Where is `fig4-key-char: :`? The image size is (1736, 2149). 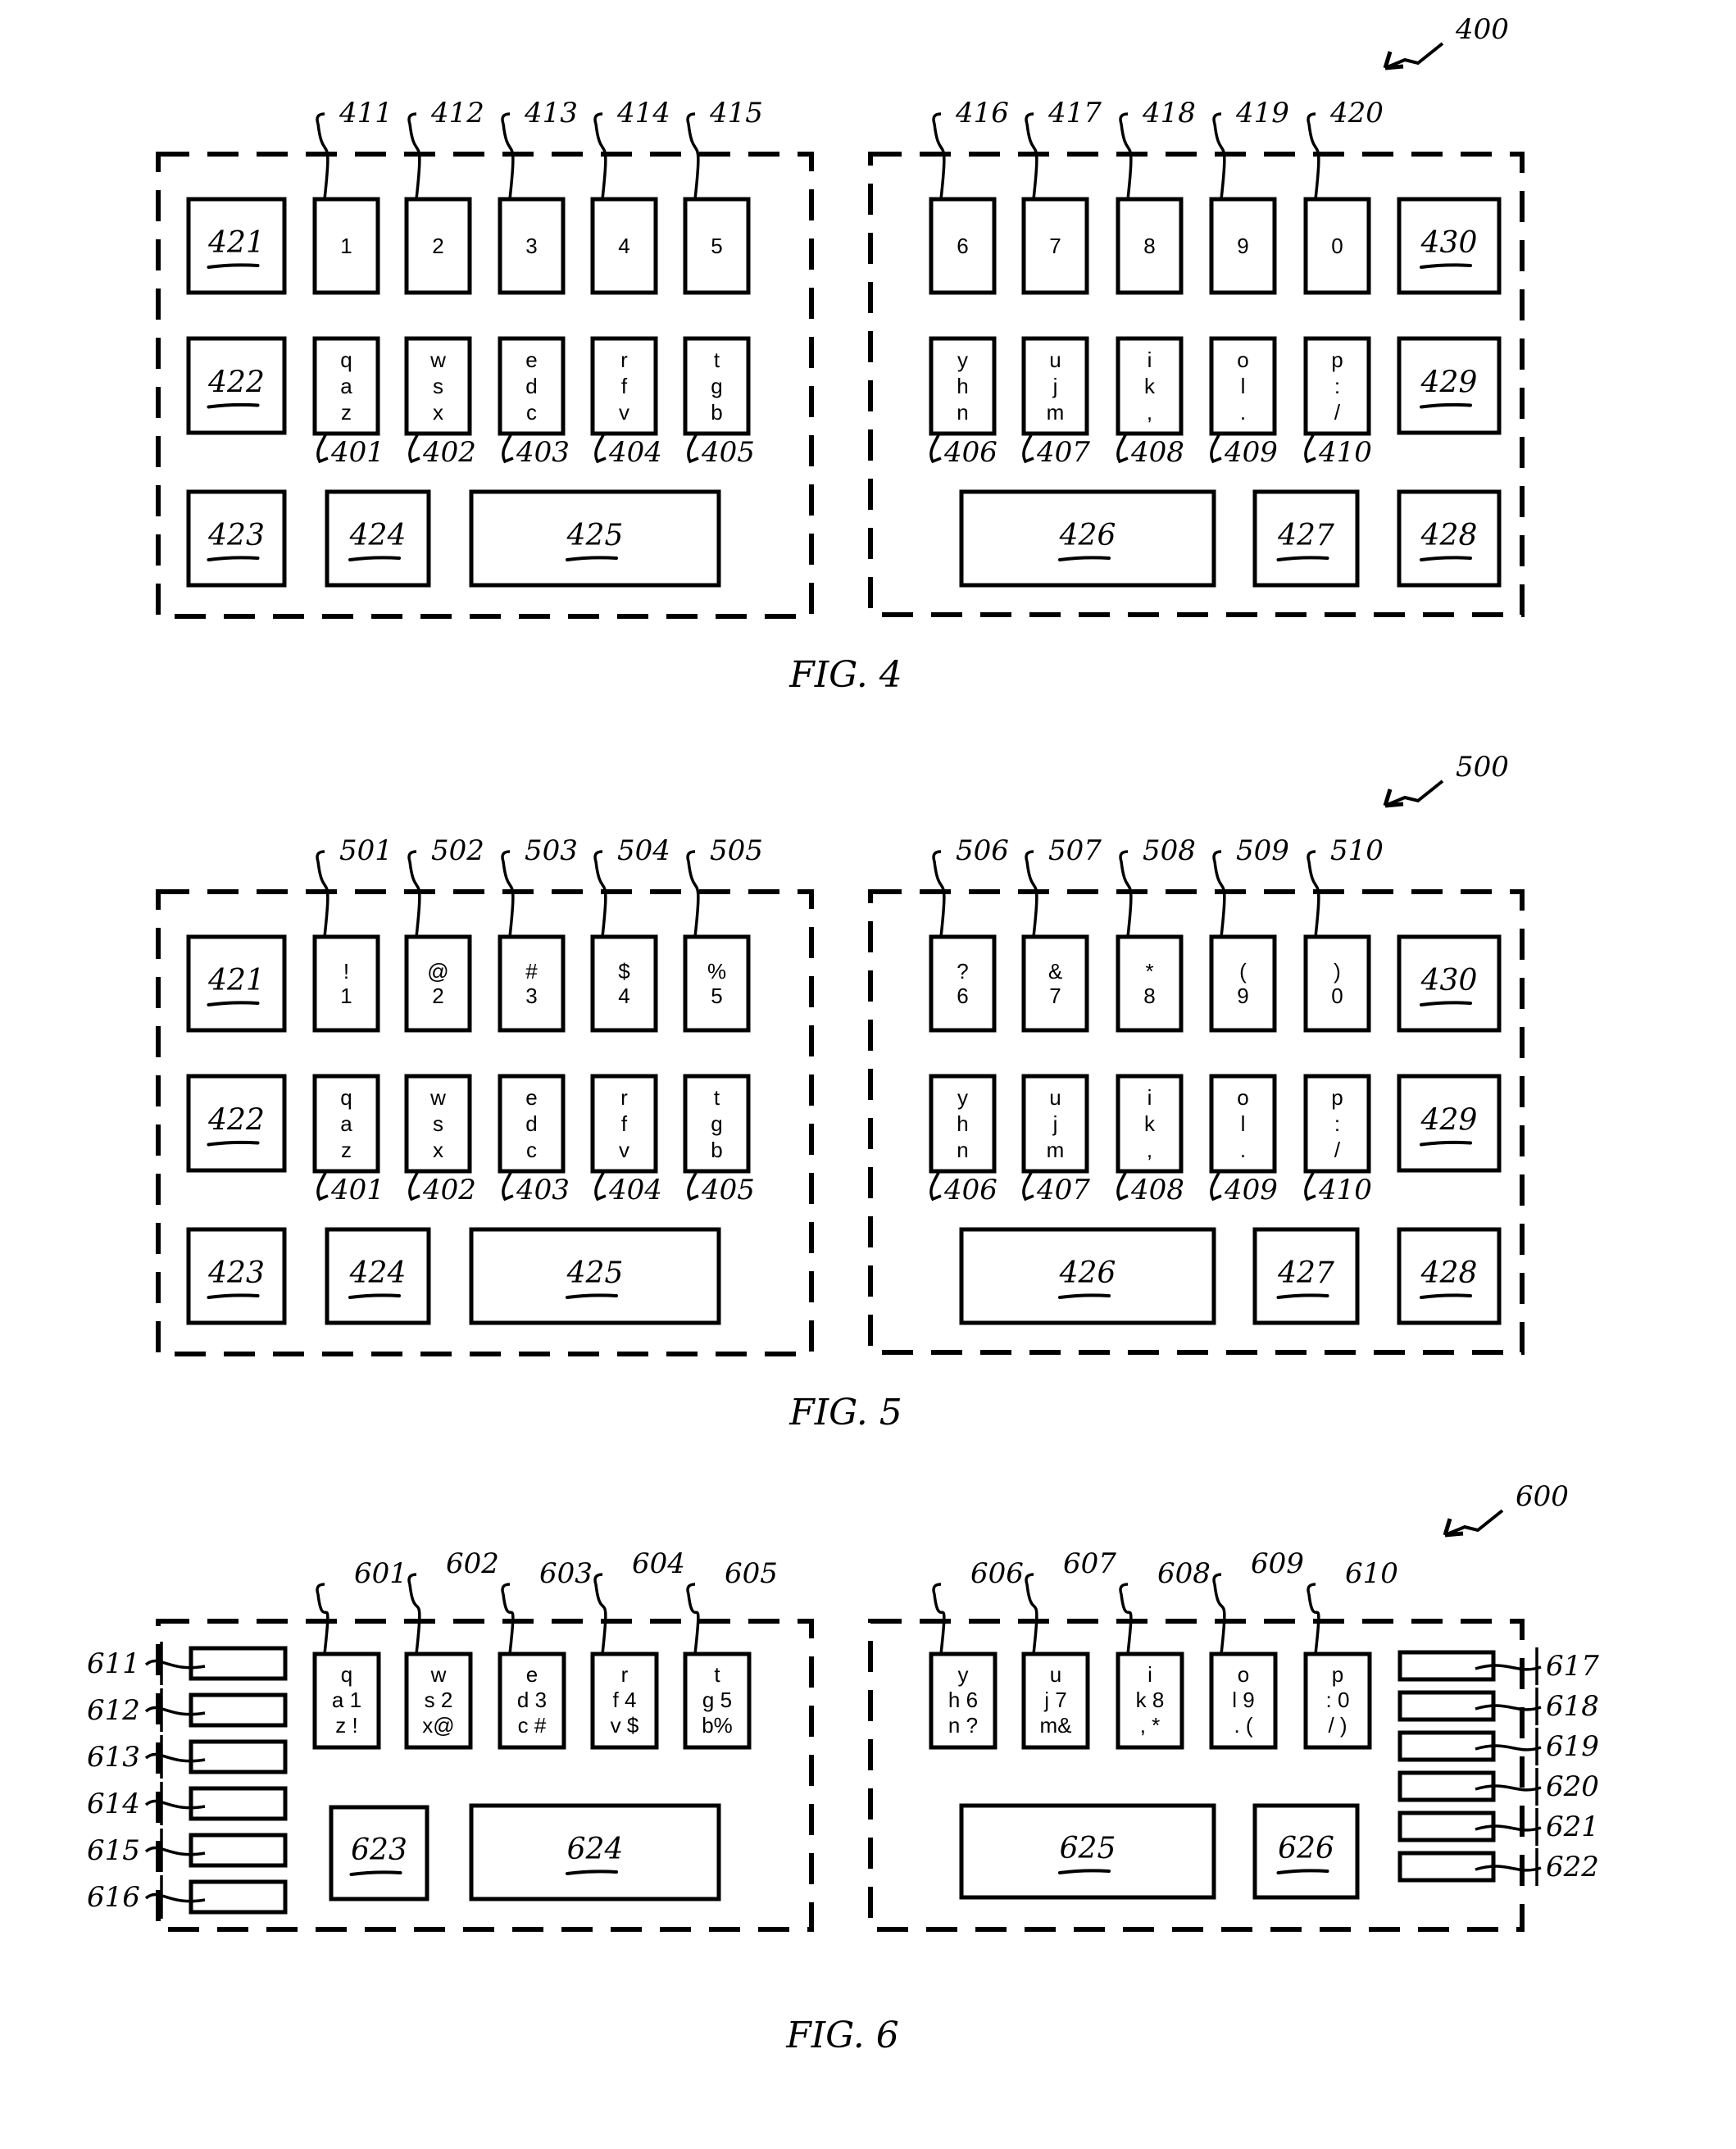 fig4-key-char: : is located at coordinates (1337, 386).